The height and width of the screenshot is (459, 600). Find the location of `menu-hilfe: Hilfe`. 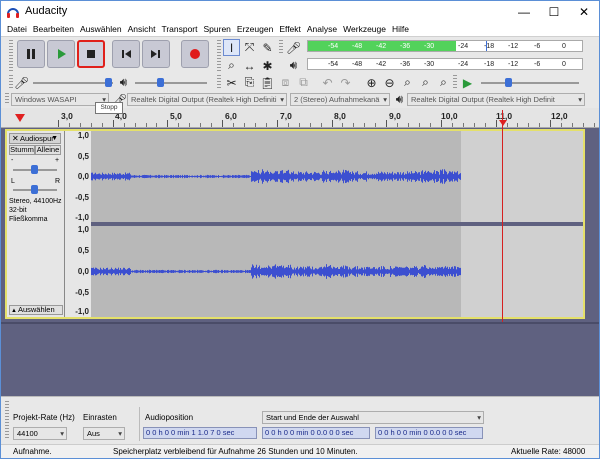

menu-hilfe: Hilfe is located at coordinates (400, 29).